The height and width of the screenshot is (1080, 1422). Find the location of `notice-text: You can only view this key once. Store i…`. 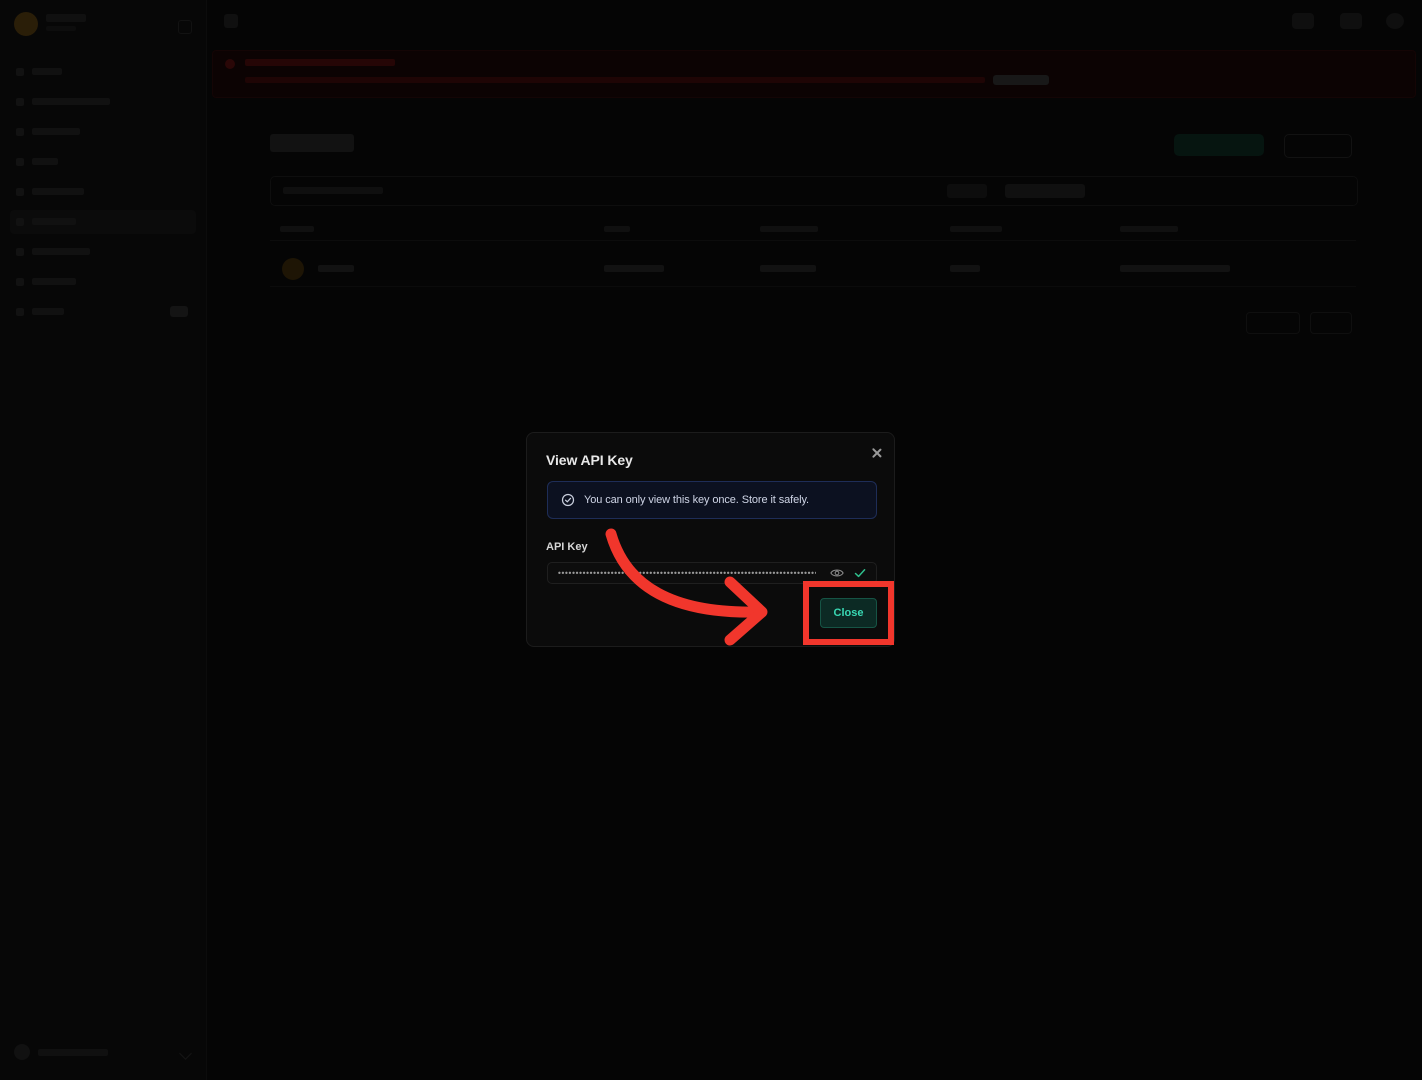

notice-text: You can only view this key once. Store i… is located at coordinates (696, 500).